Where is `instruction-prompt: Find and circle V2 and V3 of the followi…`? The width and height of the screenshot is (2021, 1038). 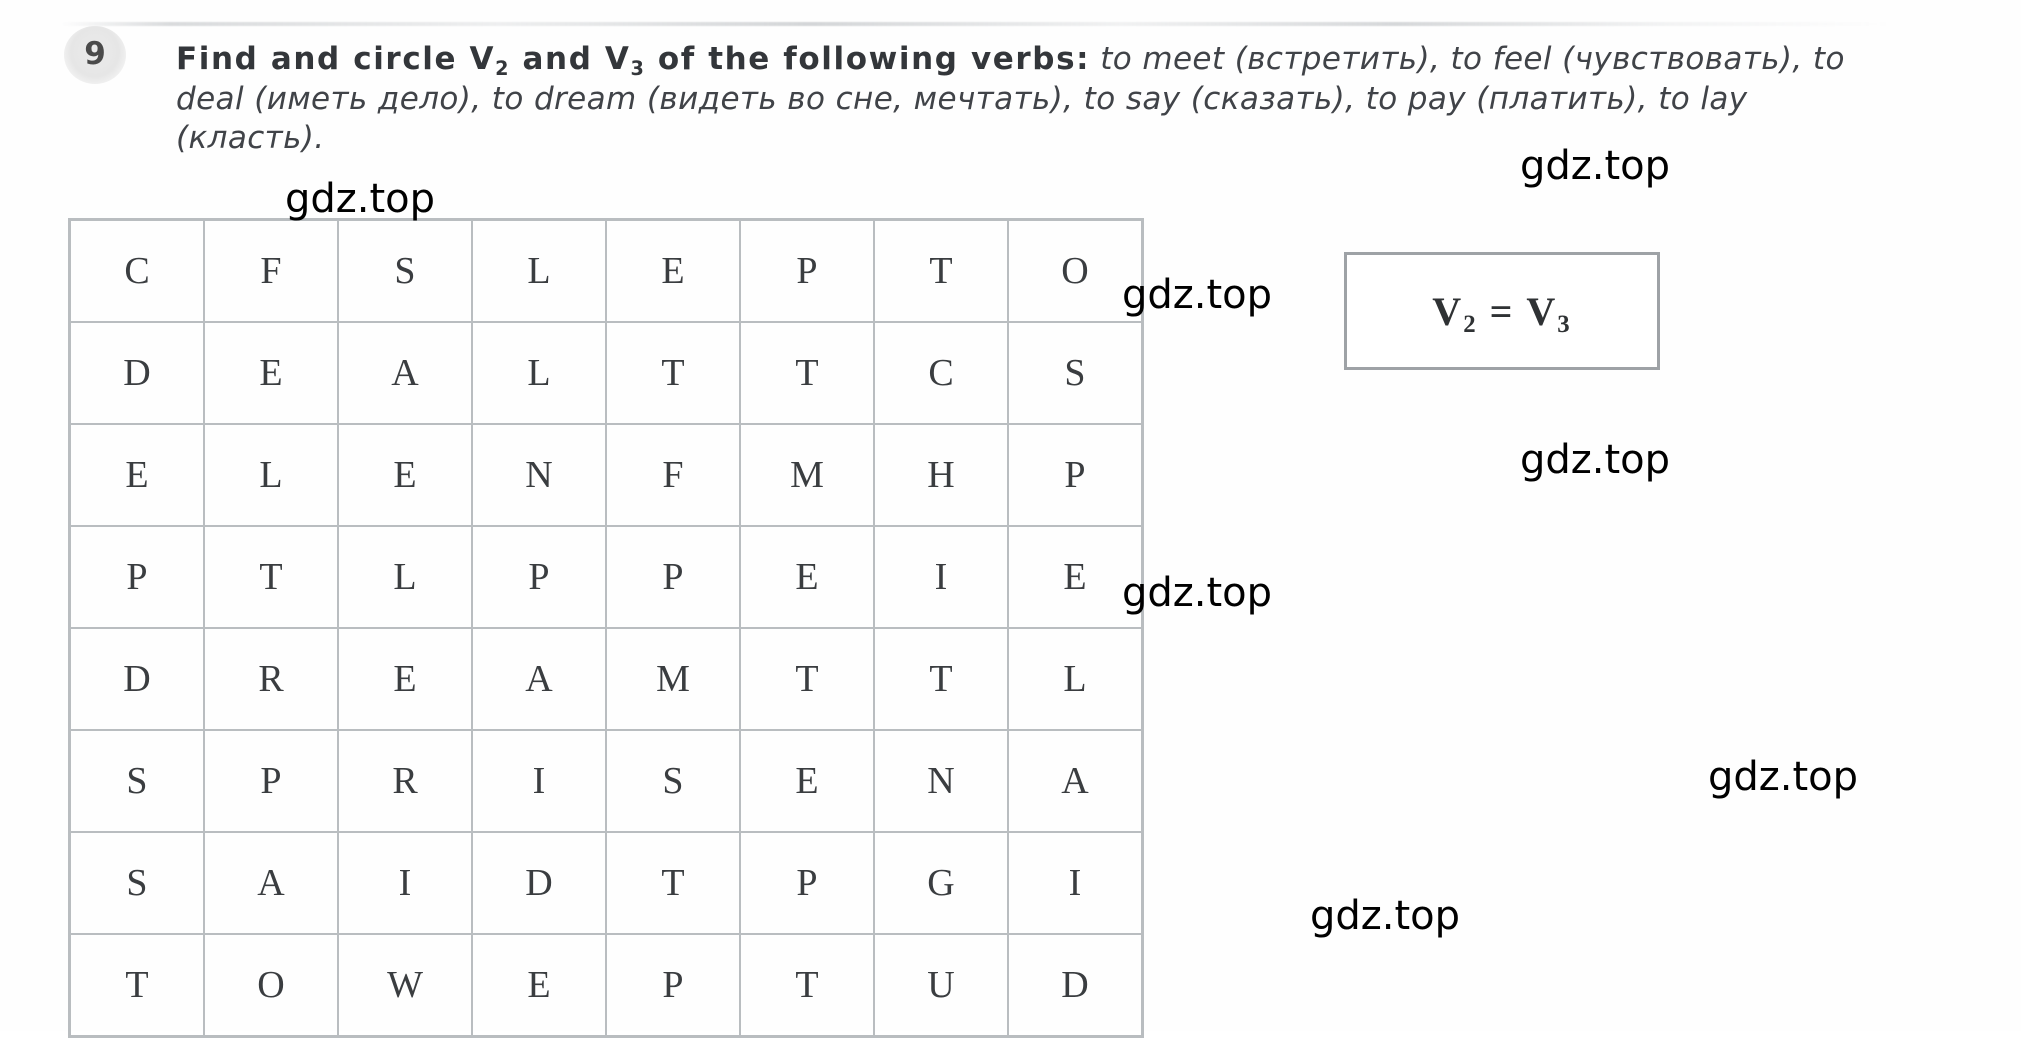
instruction-prompt: Find and circle V2 and V3 of the followi… is located at coordinates (633, 60).